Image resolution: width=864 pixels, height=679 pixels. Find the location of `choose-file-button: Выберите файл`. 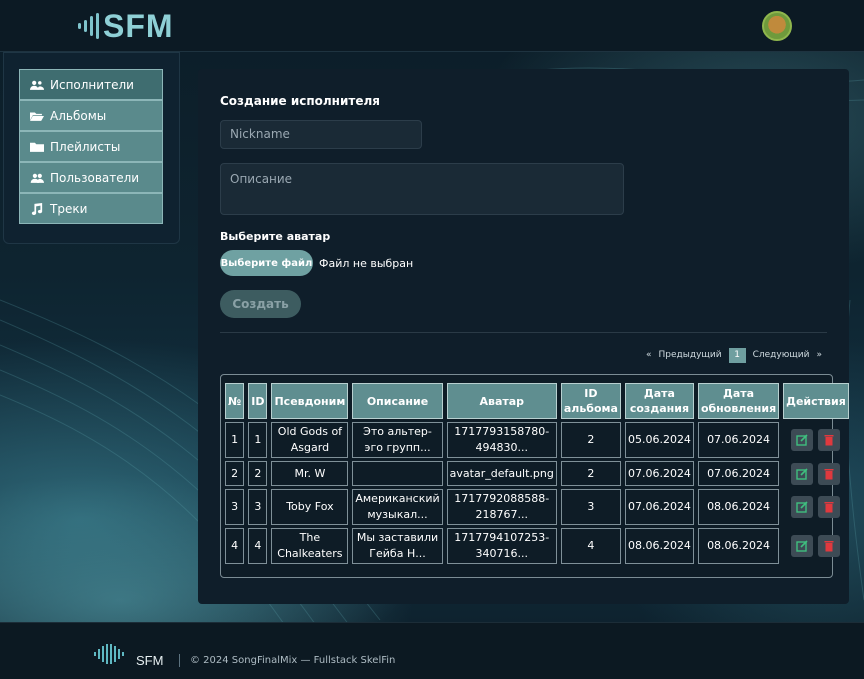

choose-file-button: Выберите файл is located at coordinates (266, 263).